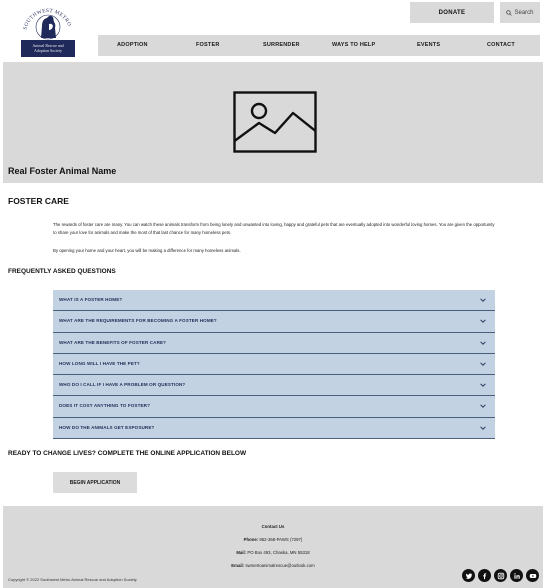 Image resolution: width=546 pixels, height=588 pixels. Describe the element at coordinates (208, 45) in the screenshot. I see `nav-item-foster: FOSTER` at that location.